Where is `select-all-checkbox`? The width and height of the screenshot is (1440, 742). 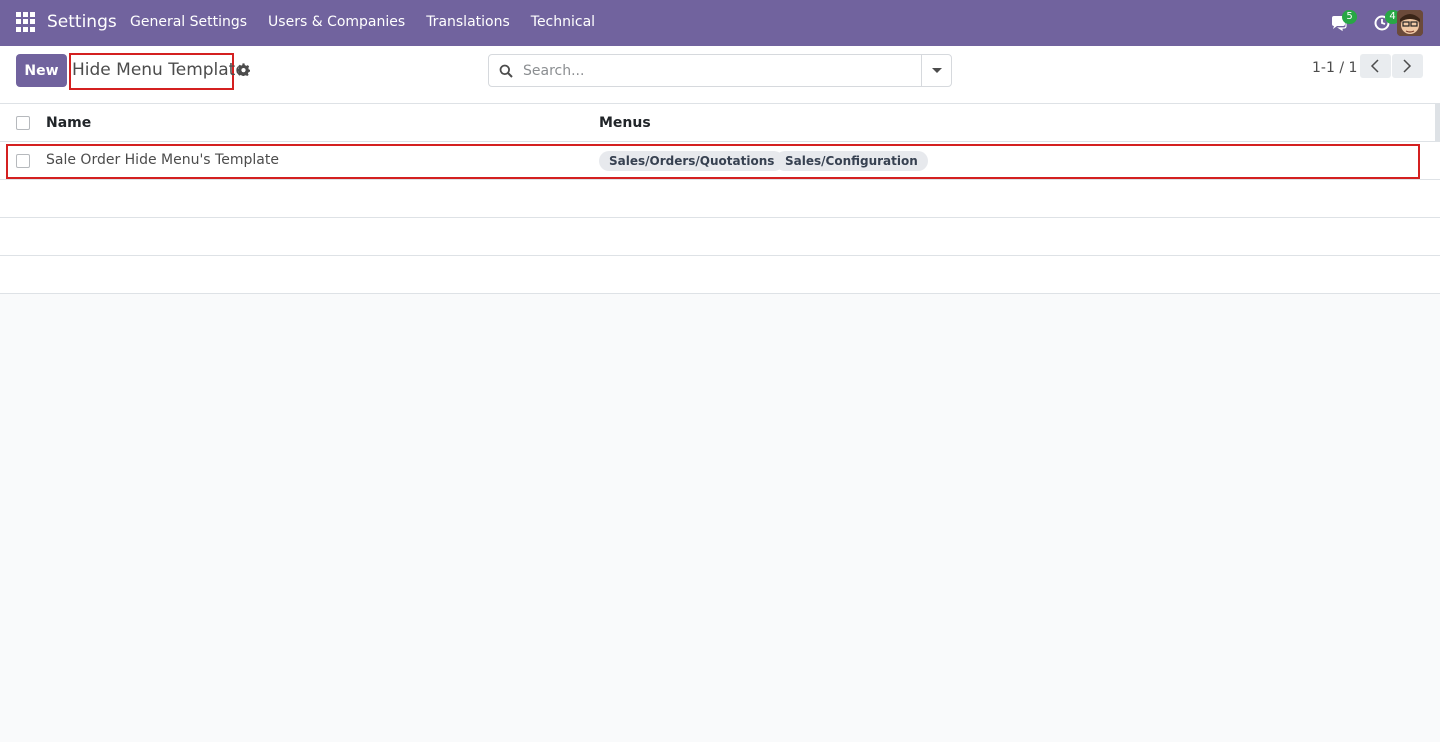 select-all-checkbox is located at coordinates (23, 123).